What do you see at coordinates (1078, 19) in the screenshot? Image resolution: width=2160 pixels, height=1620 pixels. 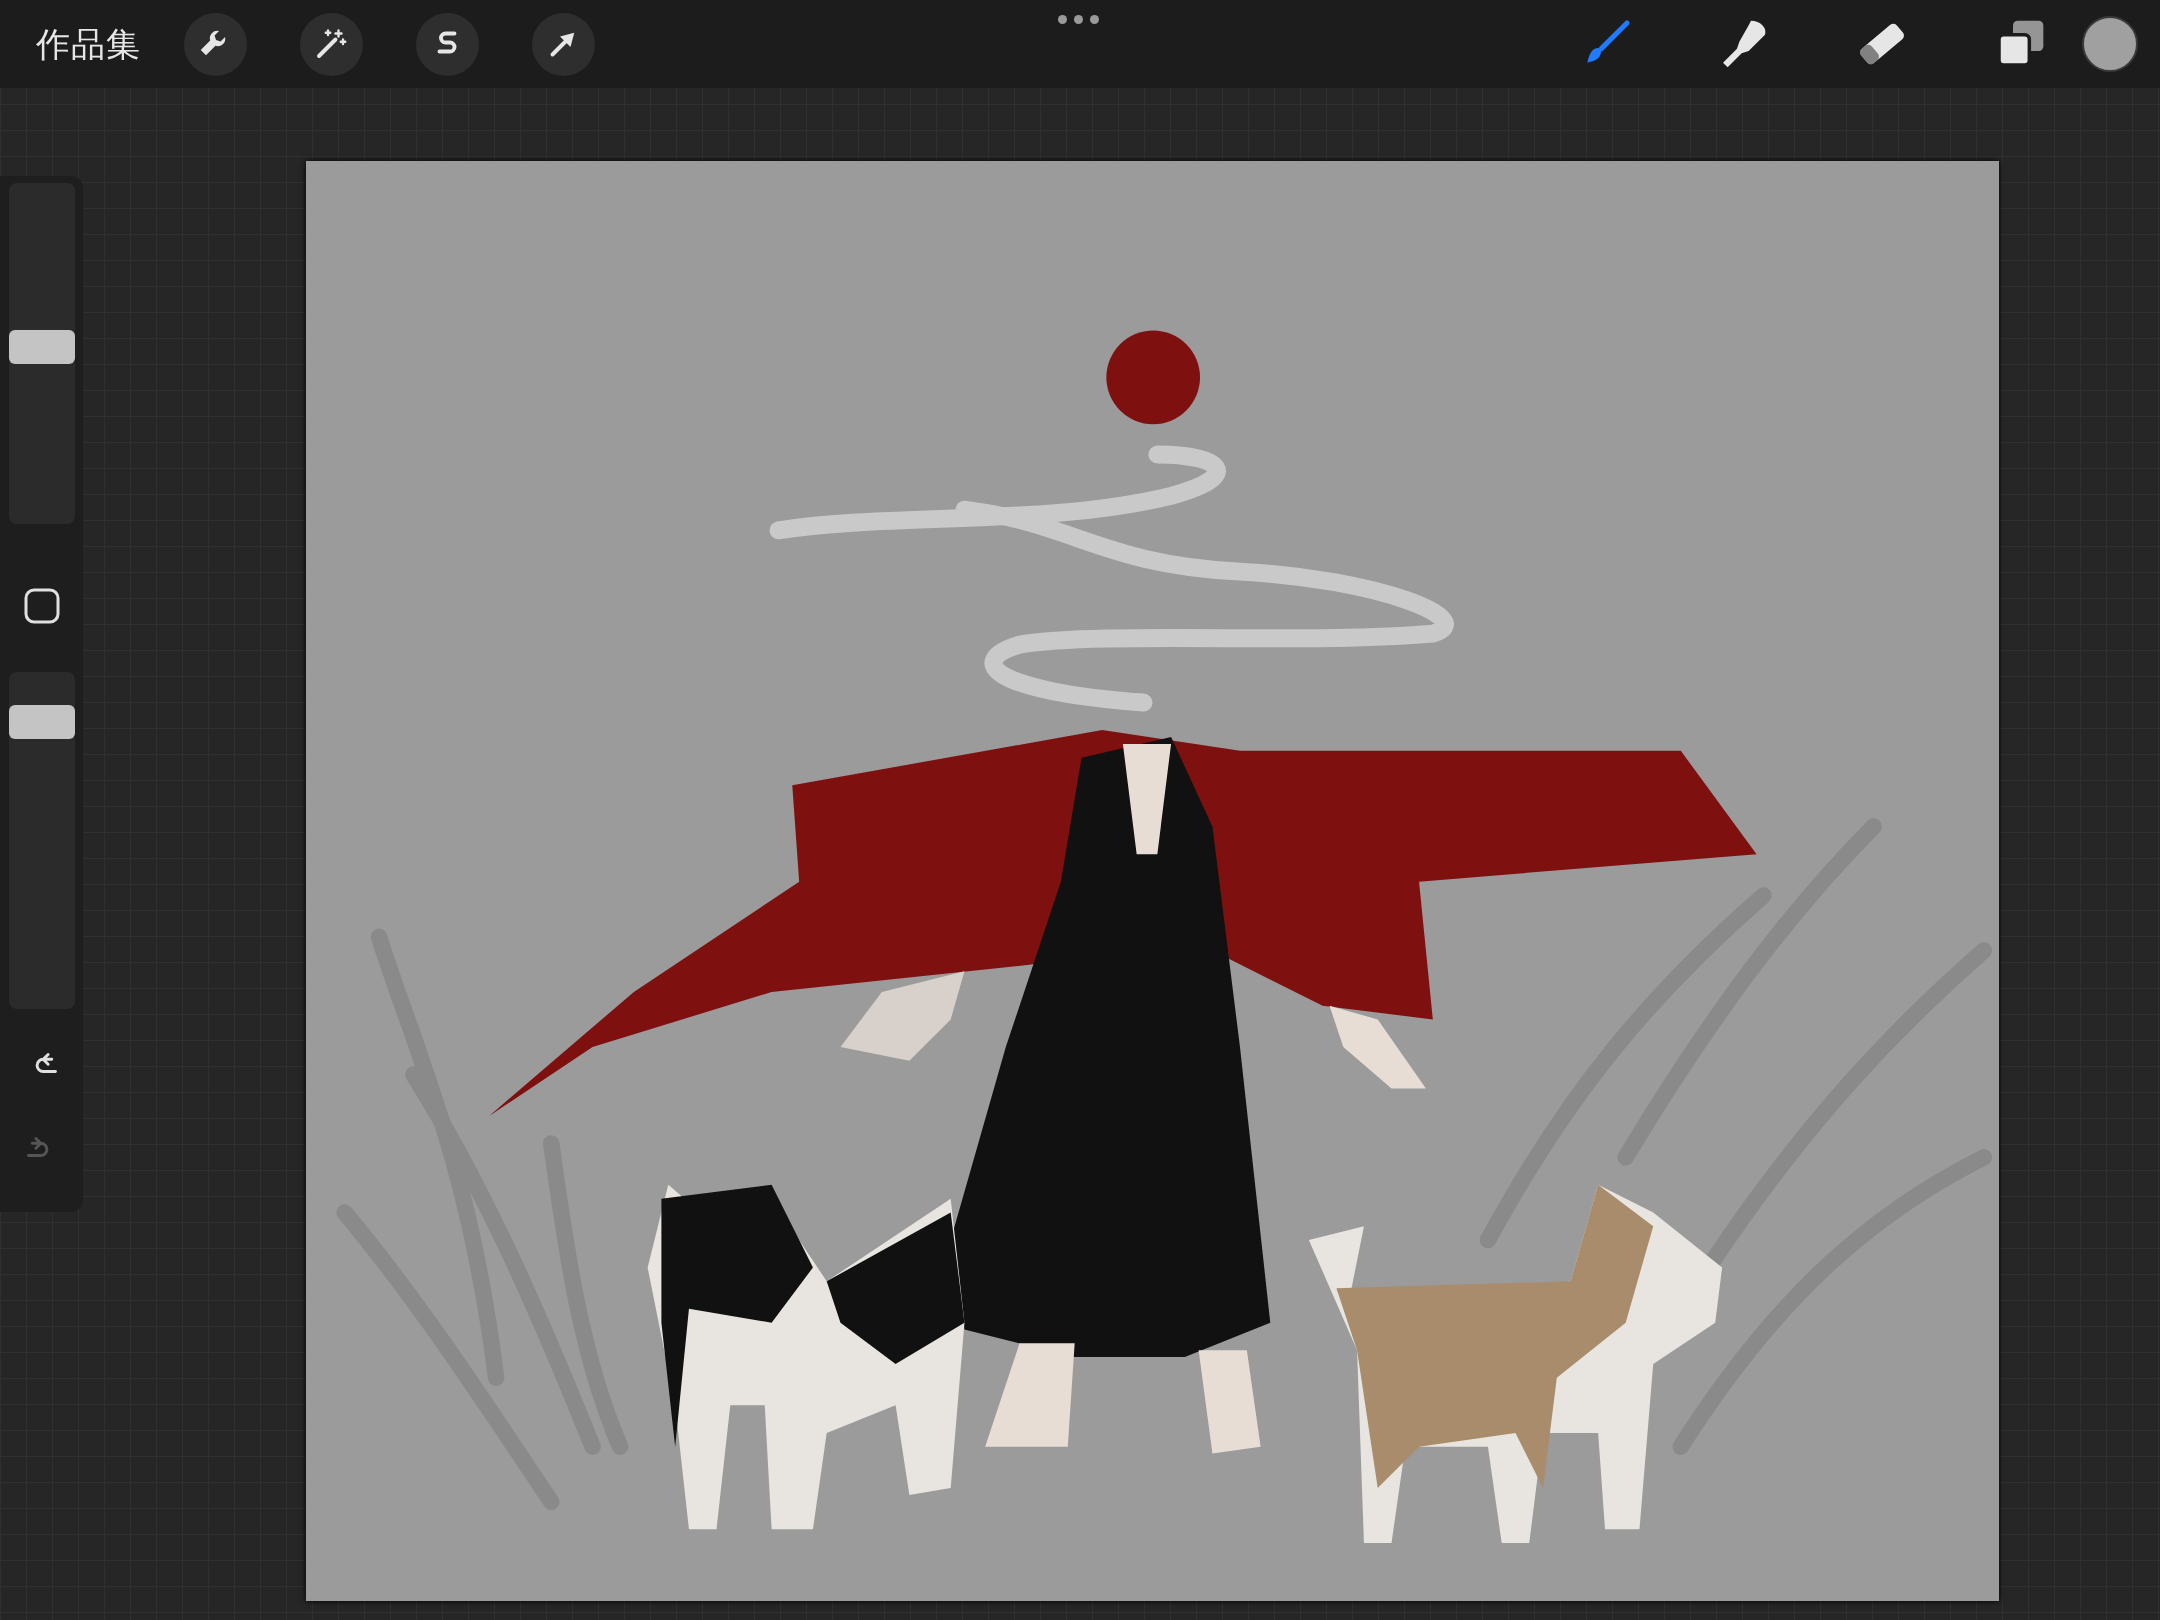 I see `more-dots-icon` at bounding box center [1078, 19].